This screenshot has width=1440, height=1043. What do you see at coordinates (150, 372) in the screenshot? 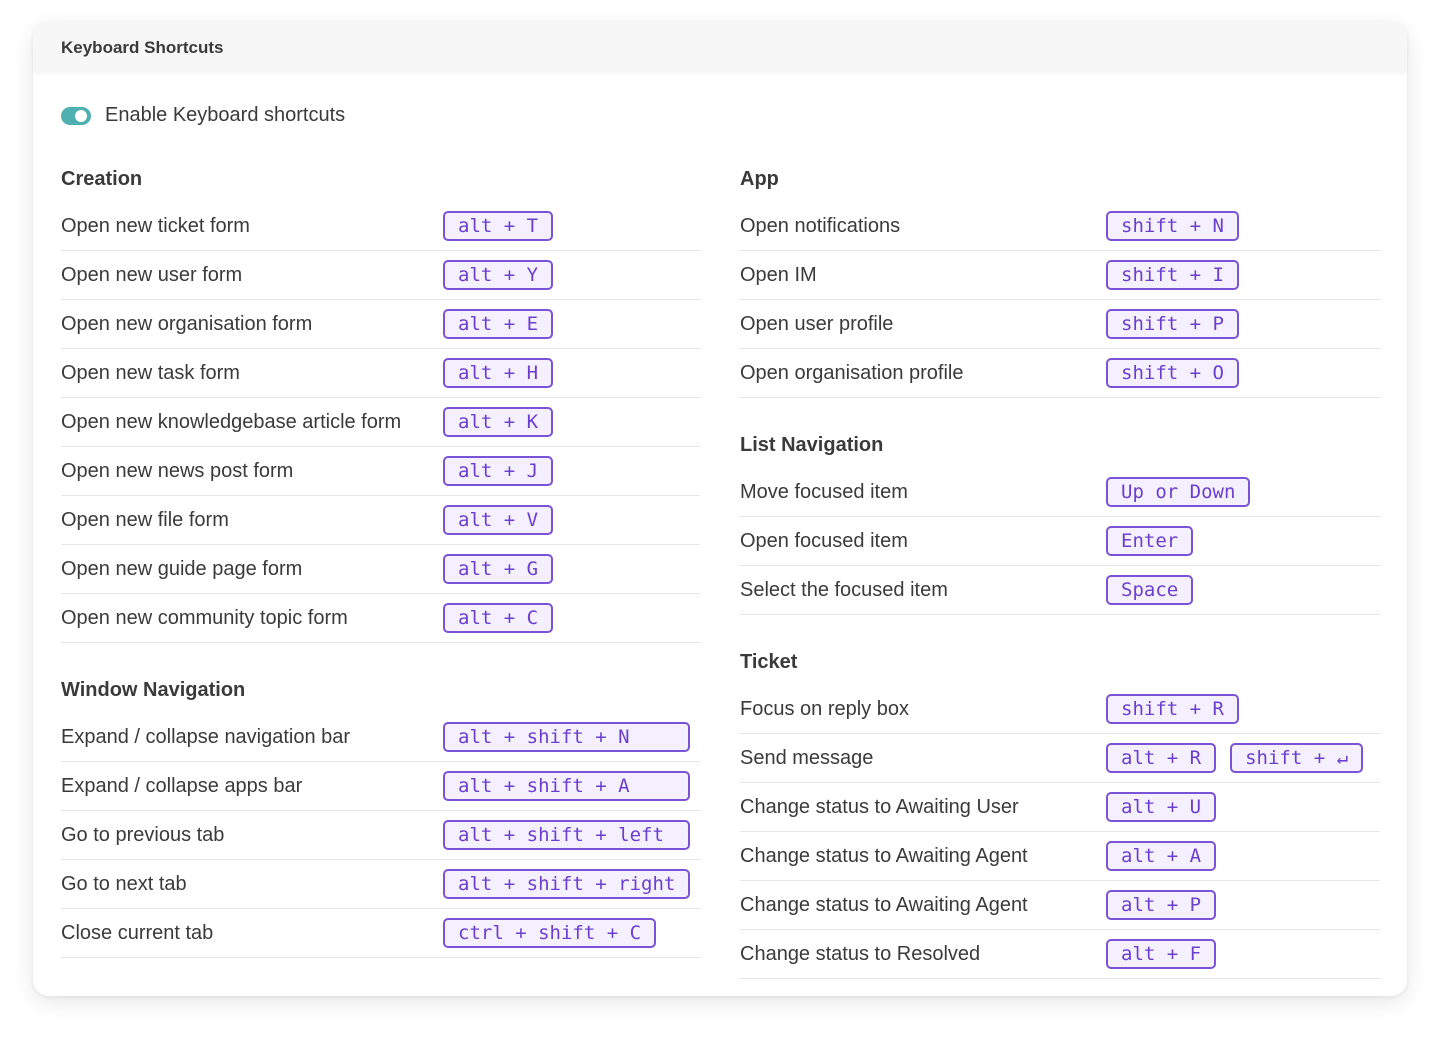
I see `shortcut-label: Open new task form` at bounding box center [150, 372].